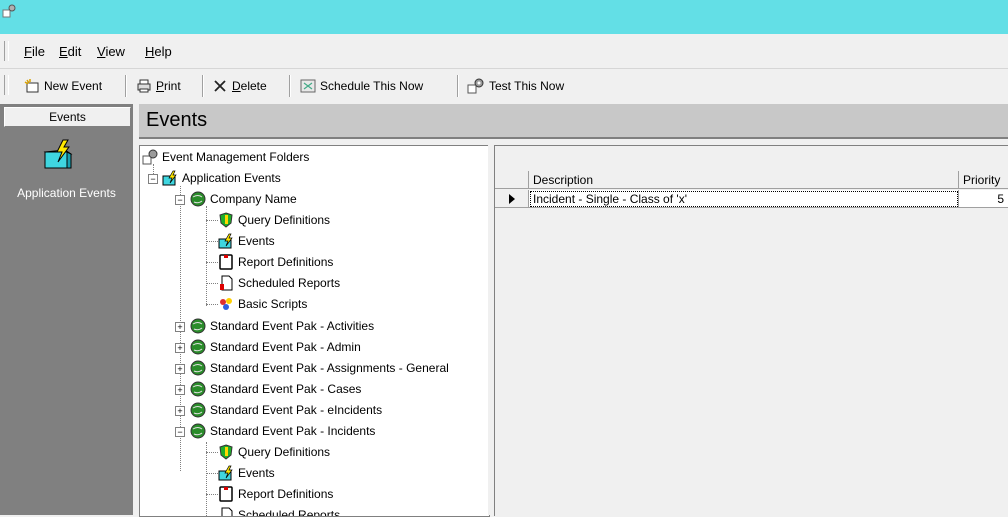 This screenshot has width=1008, height=517. I want to click on tree-label: Standard Event Pak - Cases, so click(286, 389).